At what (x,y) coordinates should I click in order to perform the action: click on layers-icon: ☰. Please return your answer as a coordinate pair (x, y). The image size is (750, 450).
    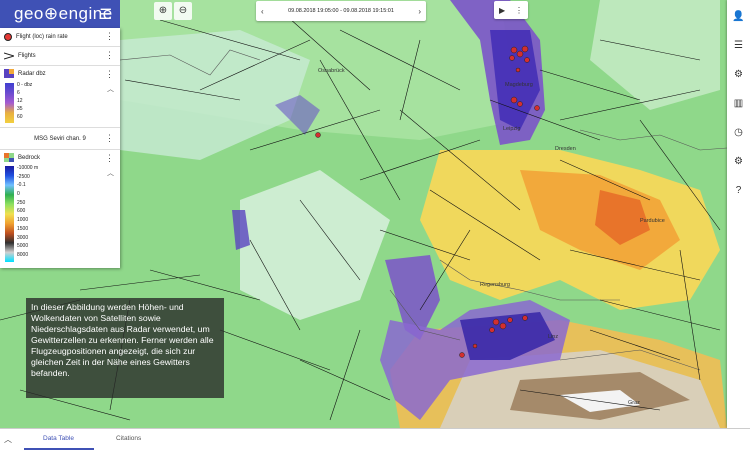
    Looking at the image, I should click on (738, 45).